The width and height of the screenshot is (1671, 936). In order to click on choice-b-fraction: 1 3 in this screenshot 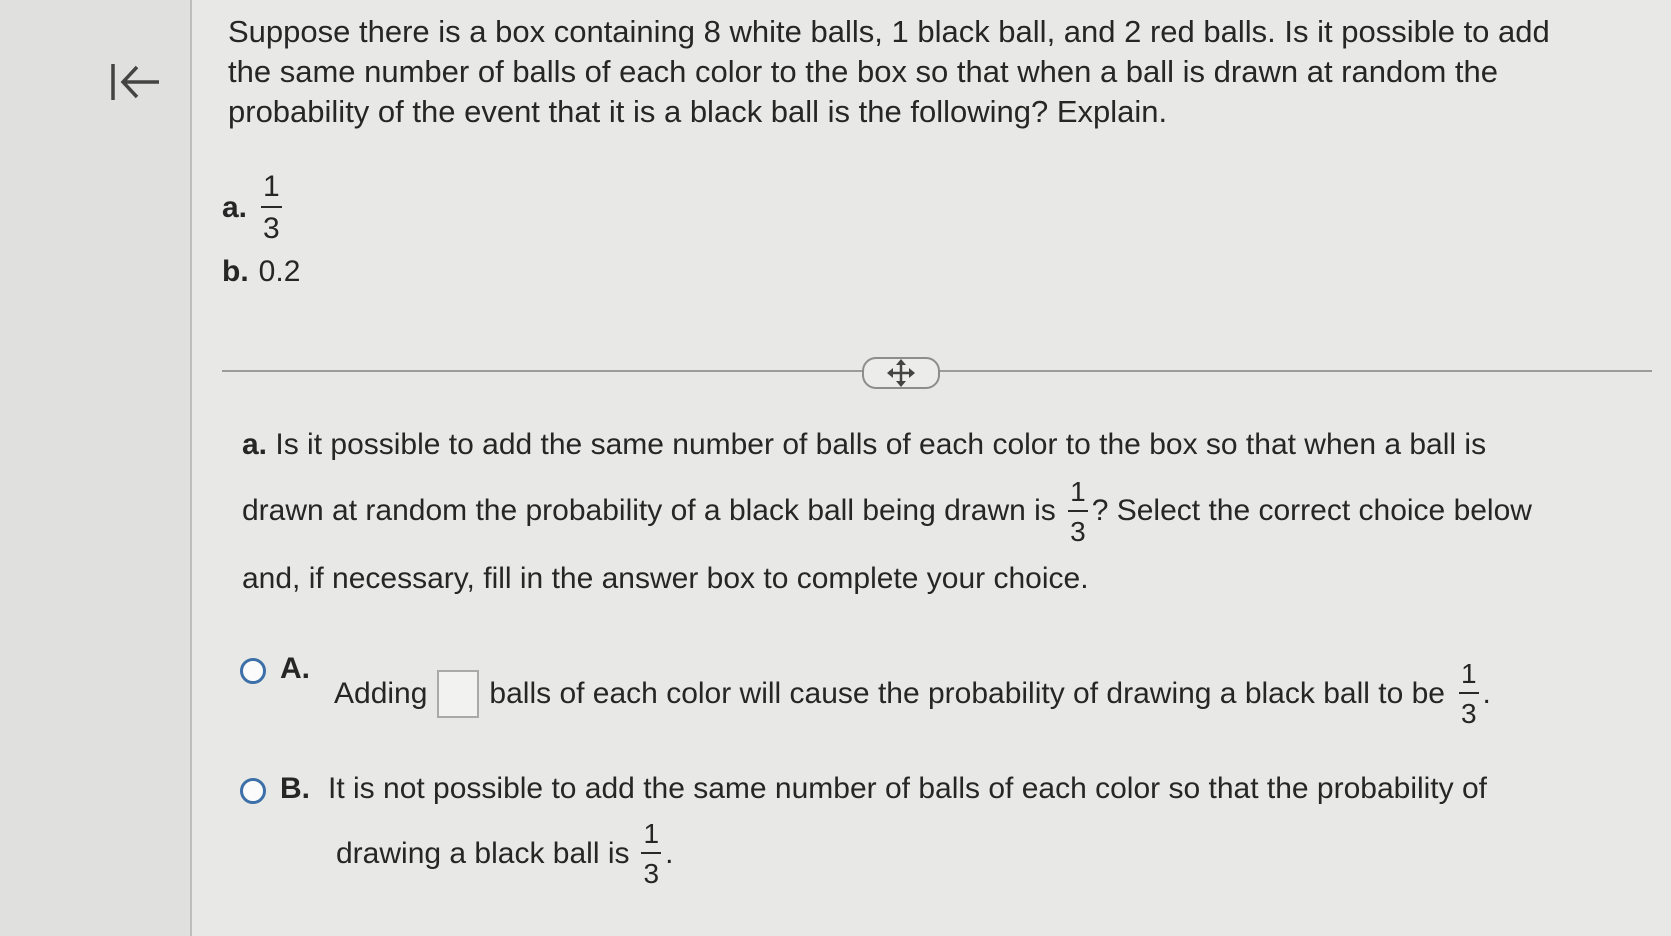, I will do `click(651, 854)`.